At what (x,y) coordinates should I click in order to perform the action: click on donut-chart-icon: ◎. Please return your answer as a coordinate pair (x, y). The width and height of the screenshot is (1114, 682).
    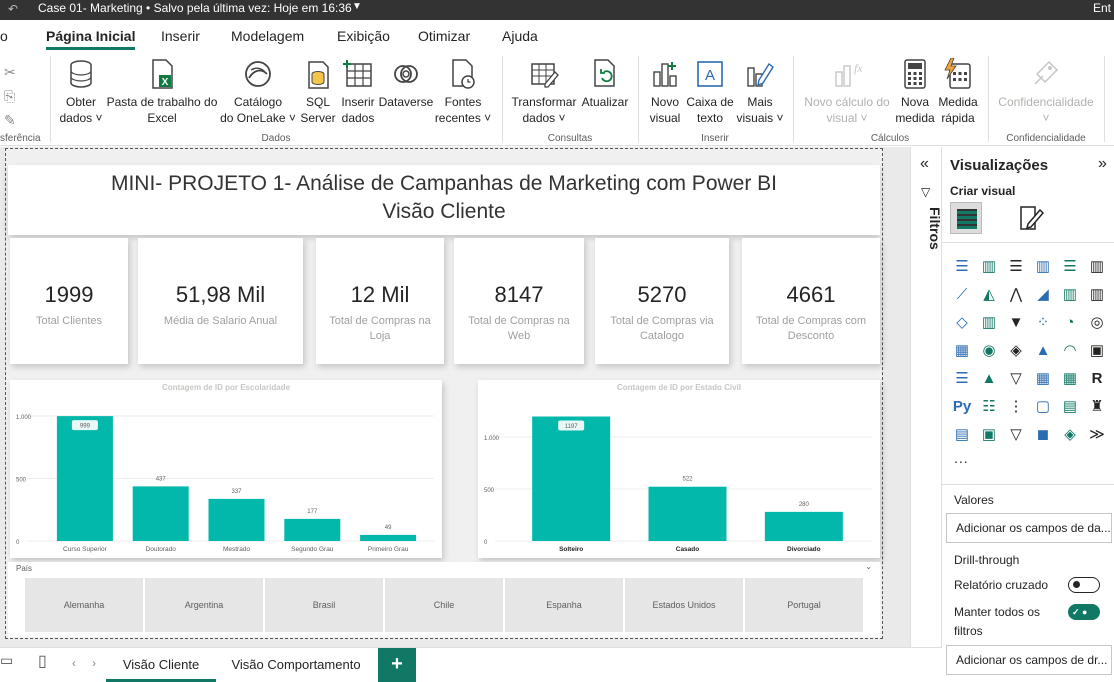
    Looking at the image, I should click on (1097, 323).